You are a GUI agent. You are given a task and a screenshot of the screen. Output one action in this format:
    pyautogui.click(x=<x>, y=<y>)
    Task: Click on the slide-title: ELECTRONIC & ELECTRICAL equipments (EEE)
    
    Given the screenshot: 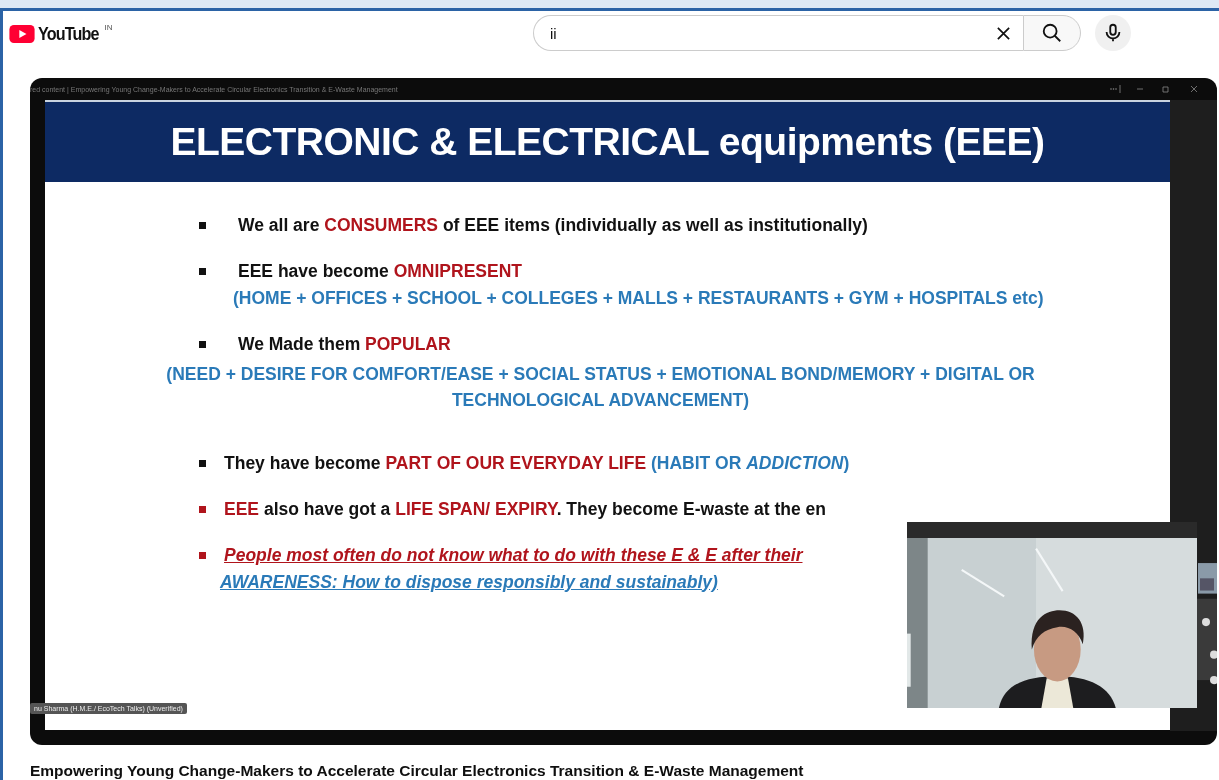 What is the action you would take?
    pyautogui.click(x=607, y=142)
    